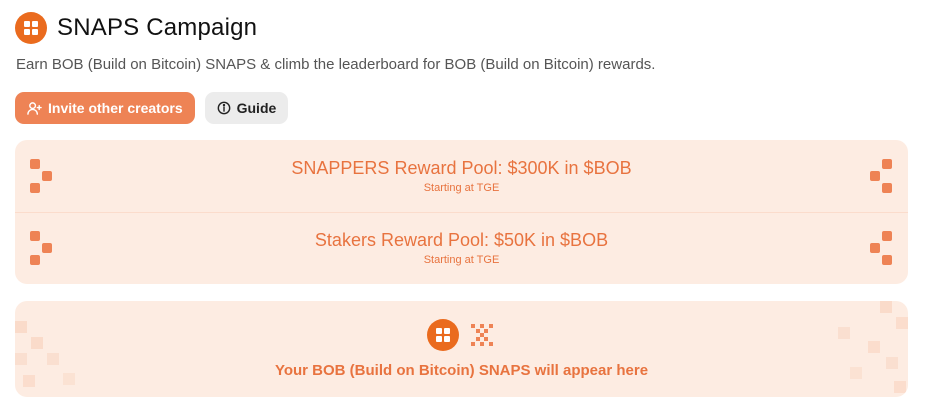 This screenshot has width=925, height=406. What do you see at coordinates (157, 27) in the screenshot?
I see `page-title: SNAPS Campaign` at bounding box center [157, 27].